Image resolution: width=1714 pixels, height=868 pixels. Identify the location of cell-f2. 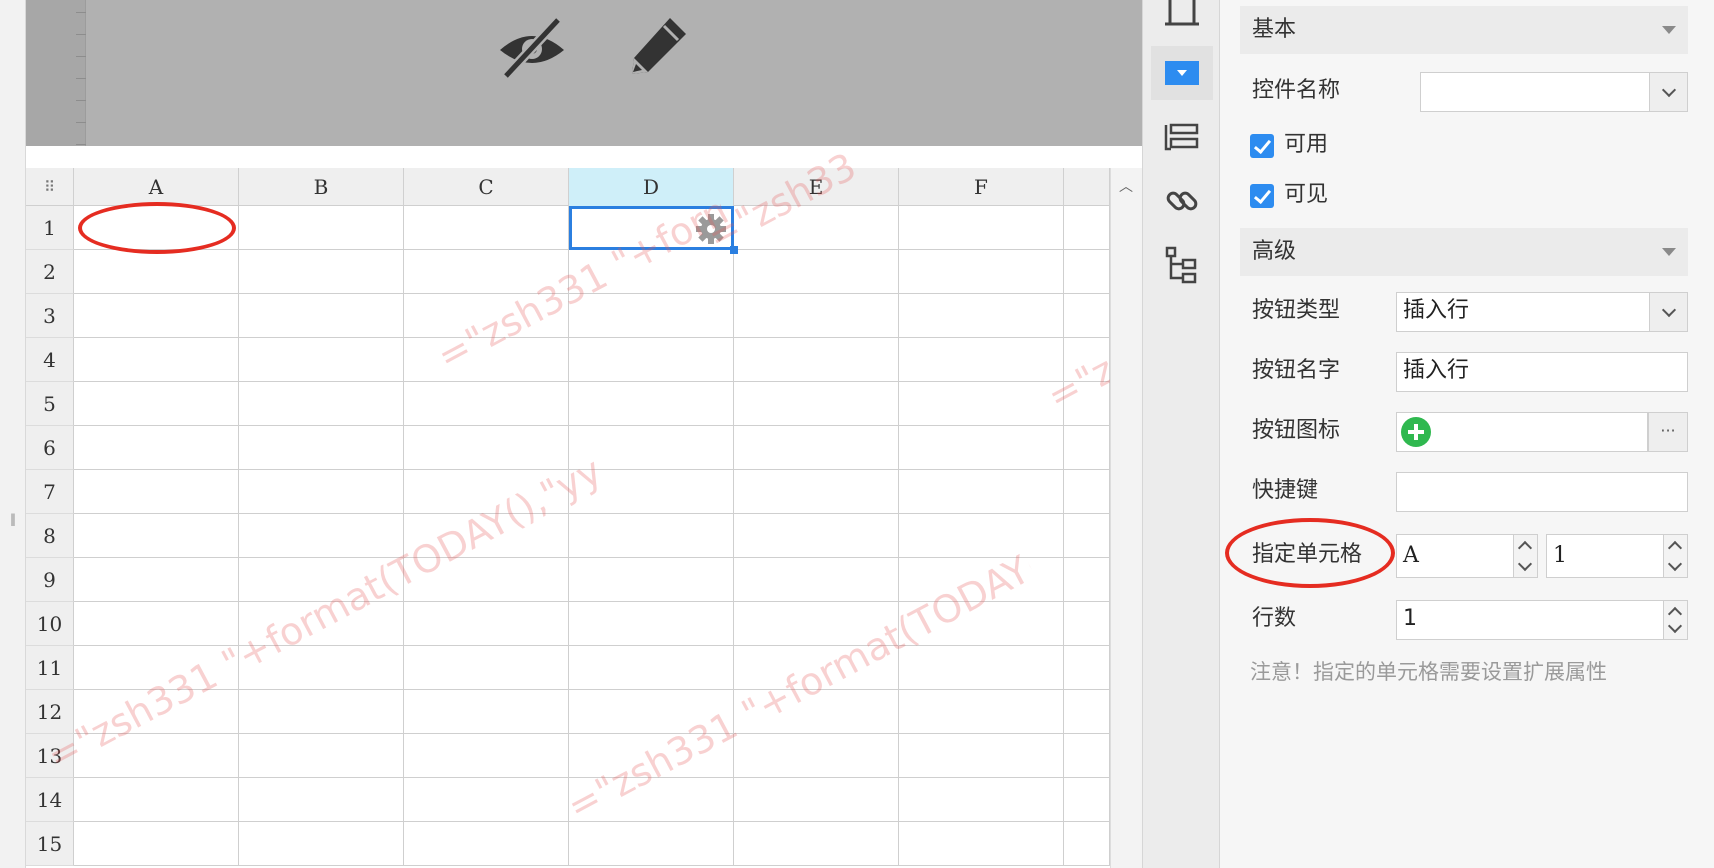
(981, 272).